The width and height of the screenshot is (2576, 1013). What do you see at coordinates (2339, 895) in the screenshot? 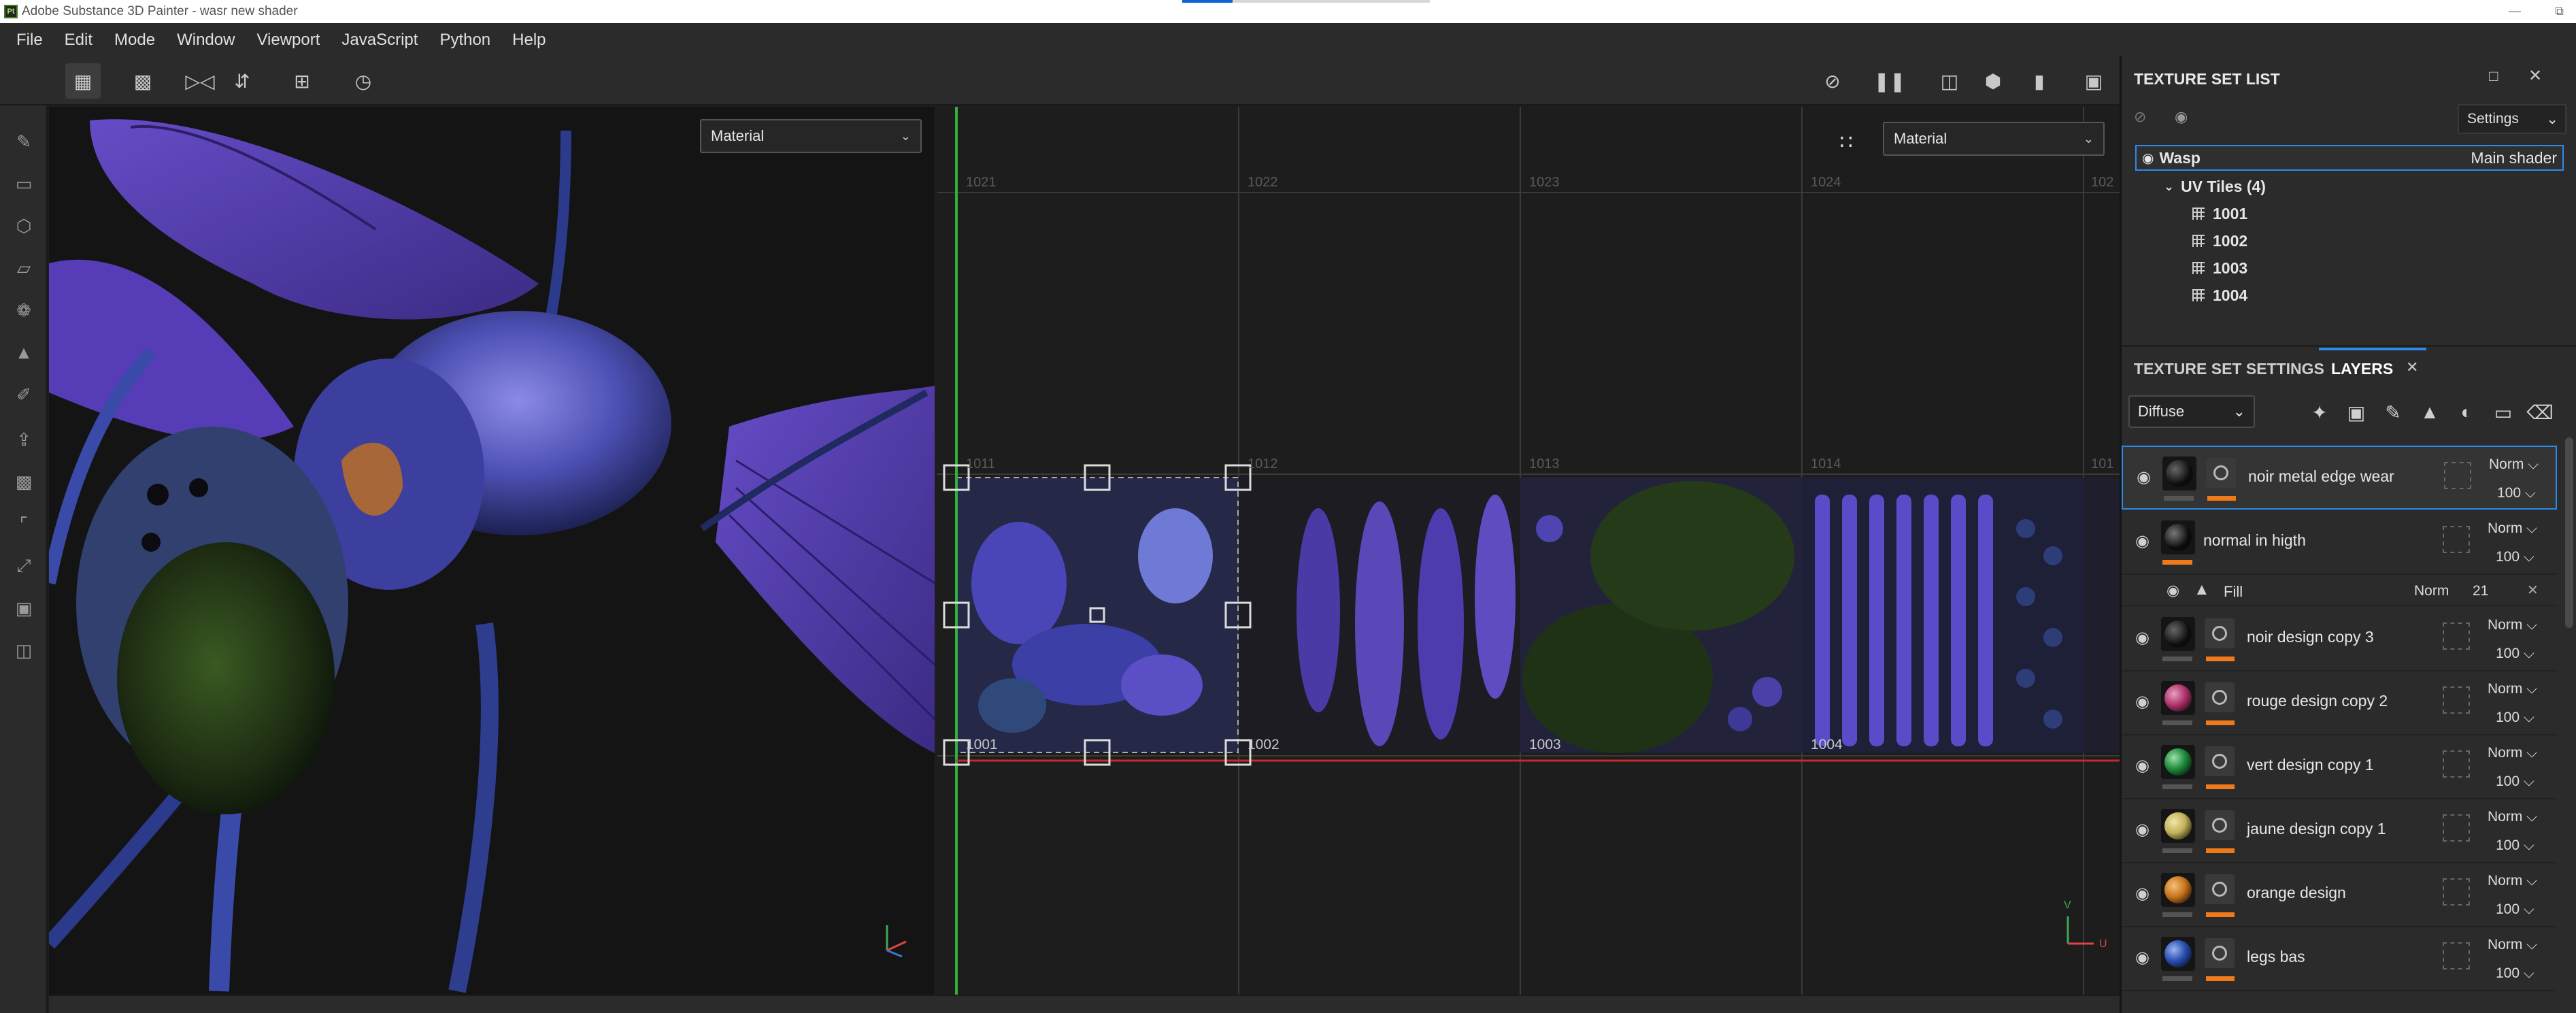
I see `layer-row: ◉ orange design Norm ⌵ 100 ⌵` at bounding box center [2339, 895].